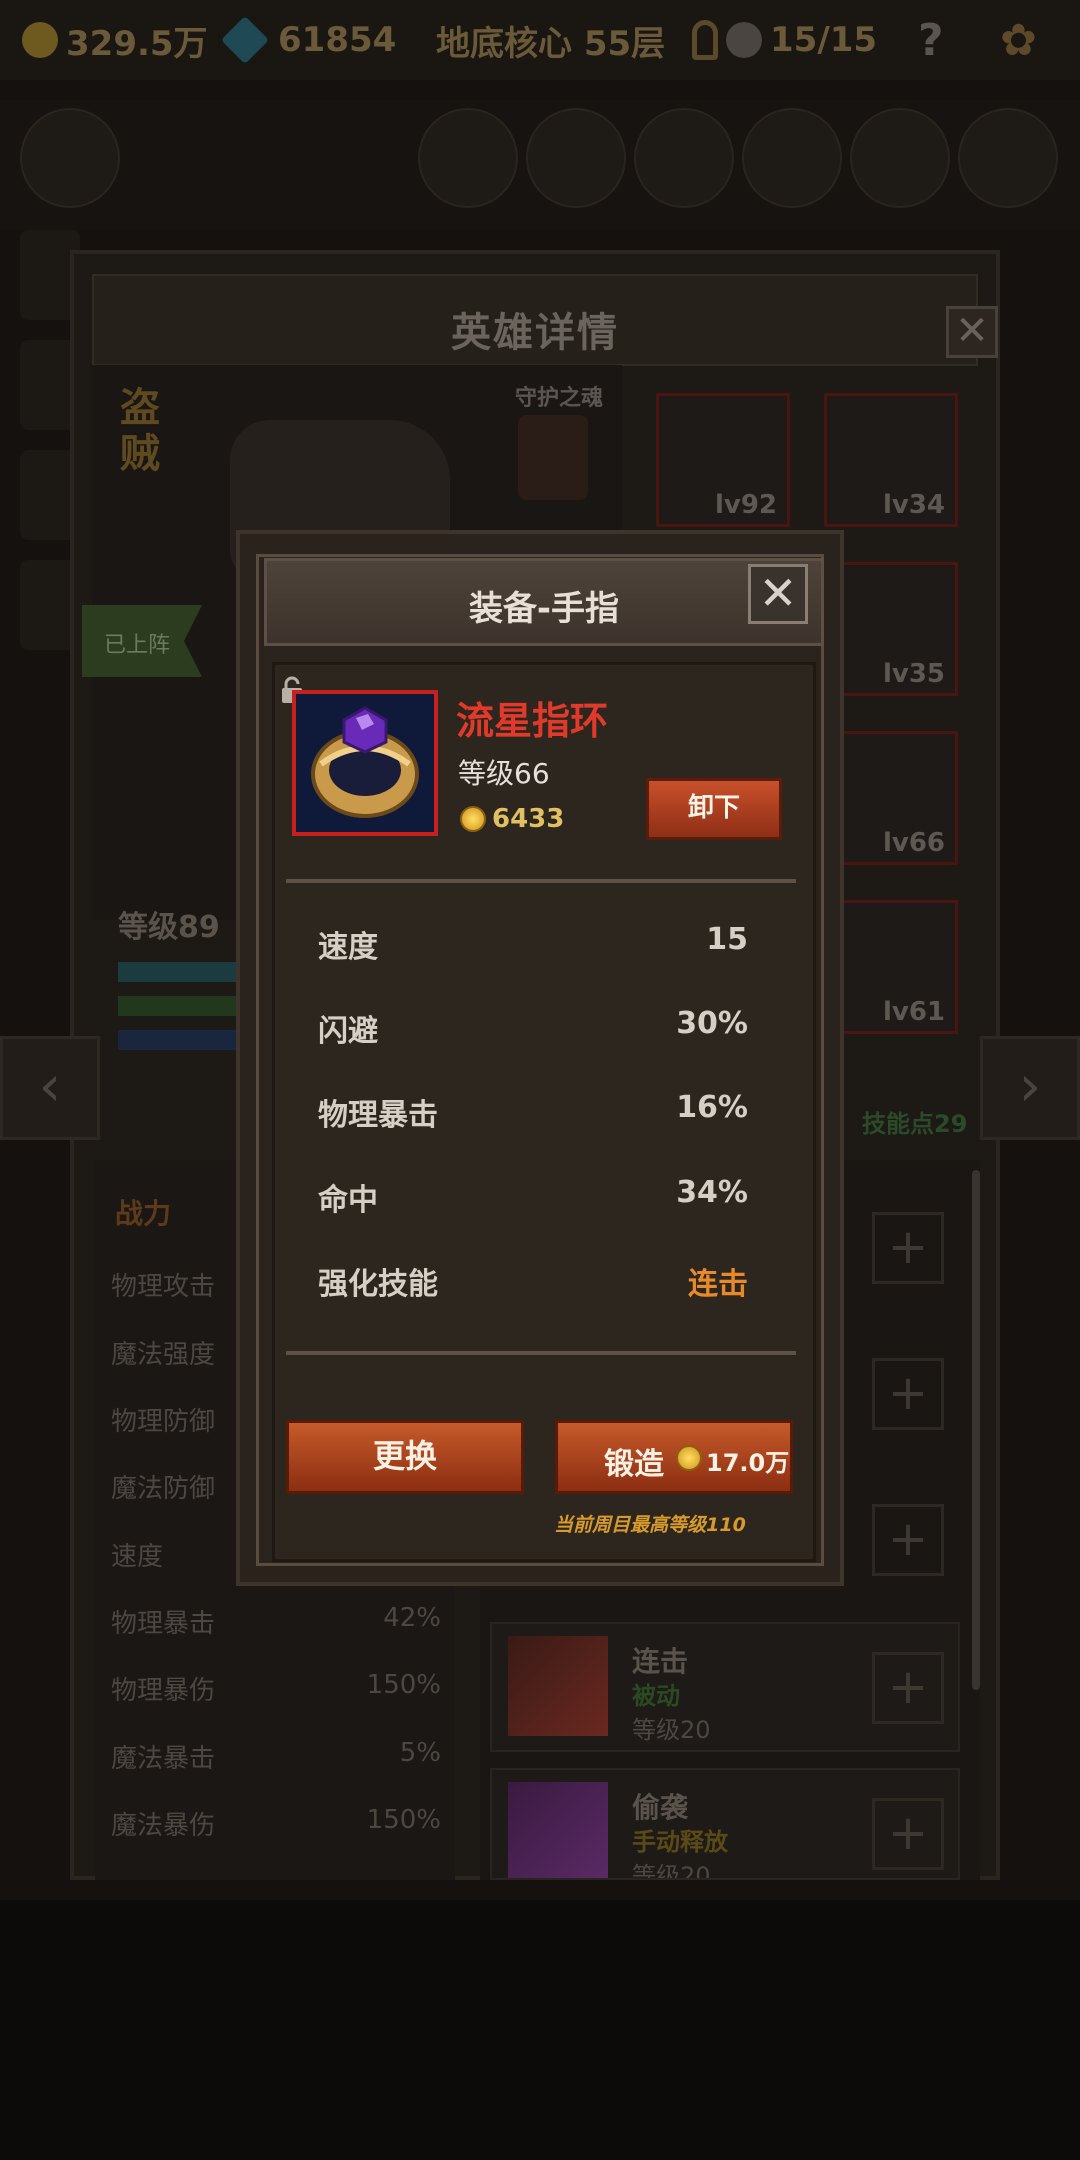  I want to click on popup-close-button: ✕, so click(778, 594).